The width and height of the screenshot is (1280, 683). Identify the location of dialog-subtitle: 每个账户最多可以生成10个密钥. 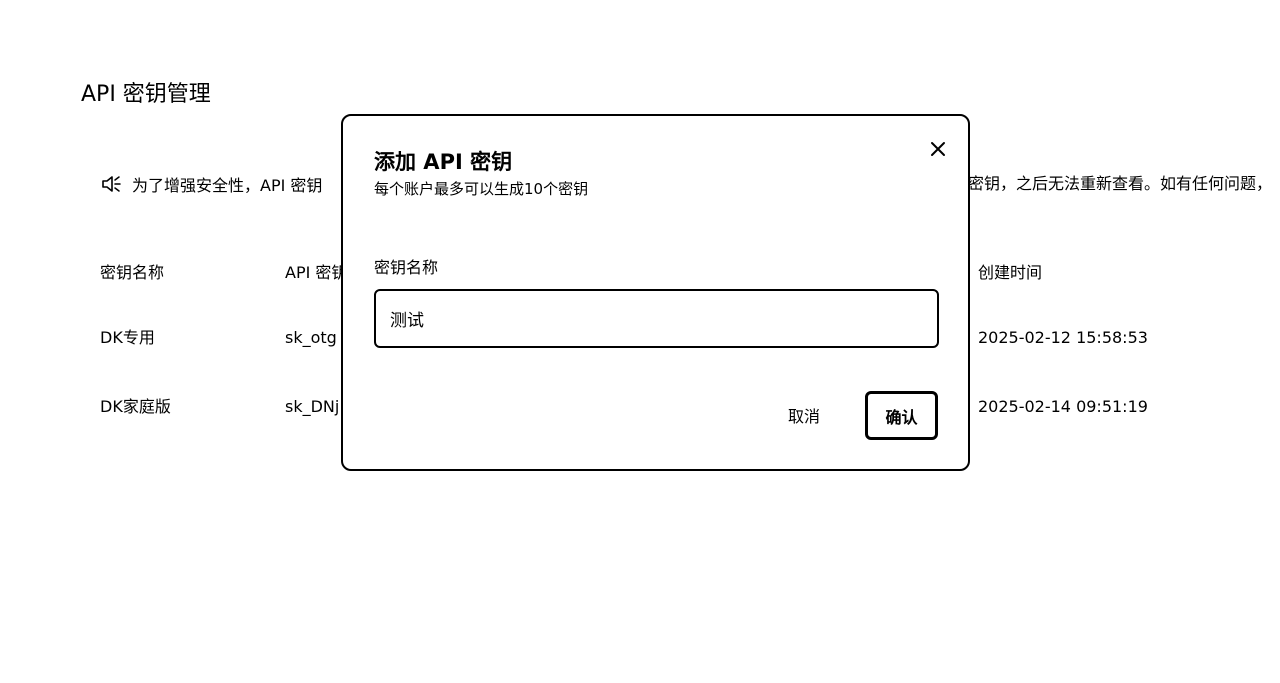
(481, 189).